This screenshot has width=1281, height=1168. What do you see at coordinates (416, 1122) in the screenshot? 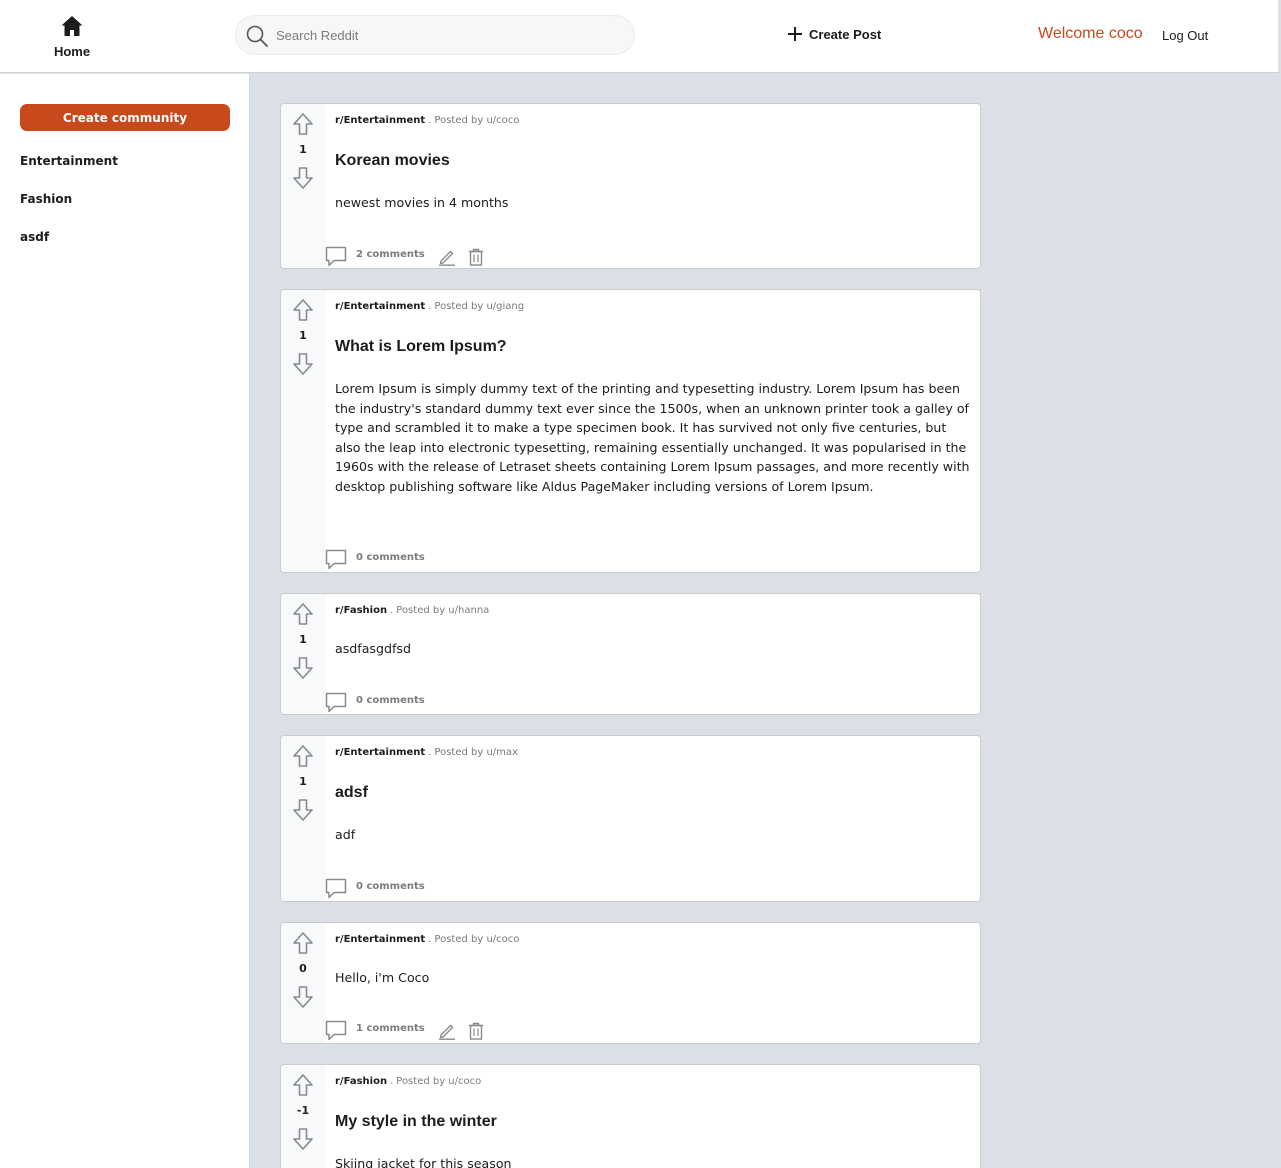
I see `post-title: My style in the winter` at bounding box center [416, 1122].